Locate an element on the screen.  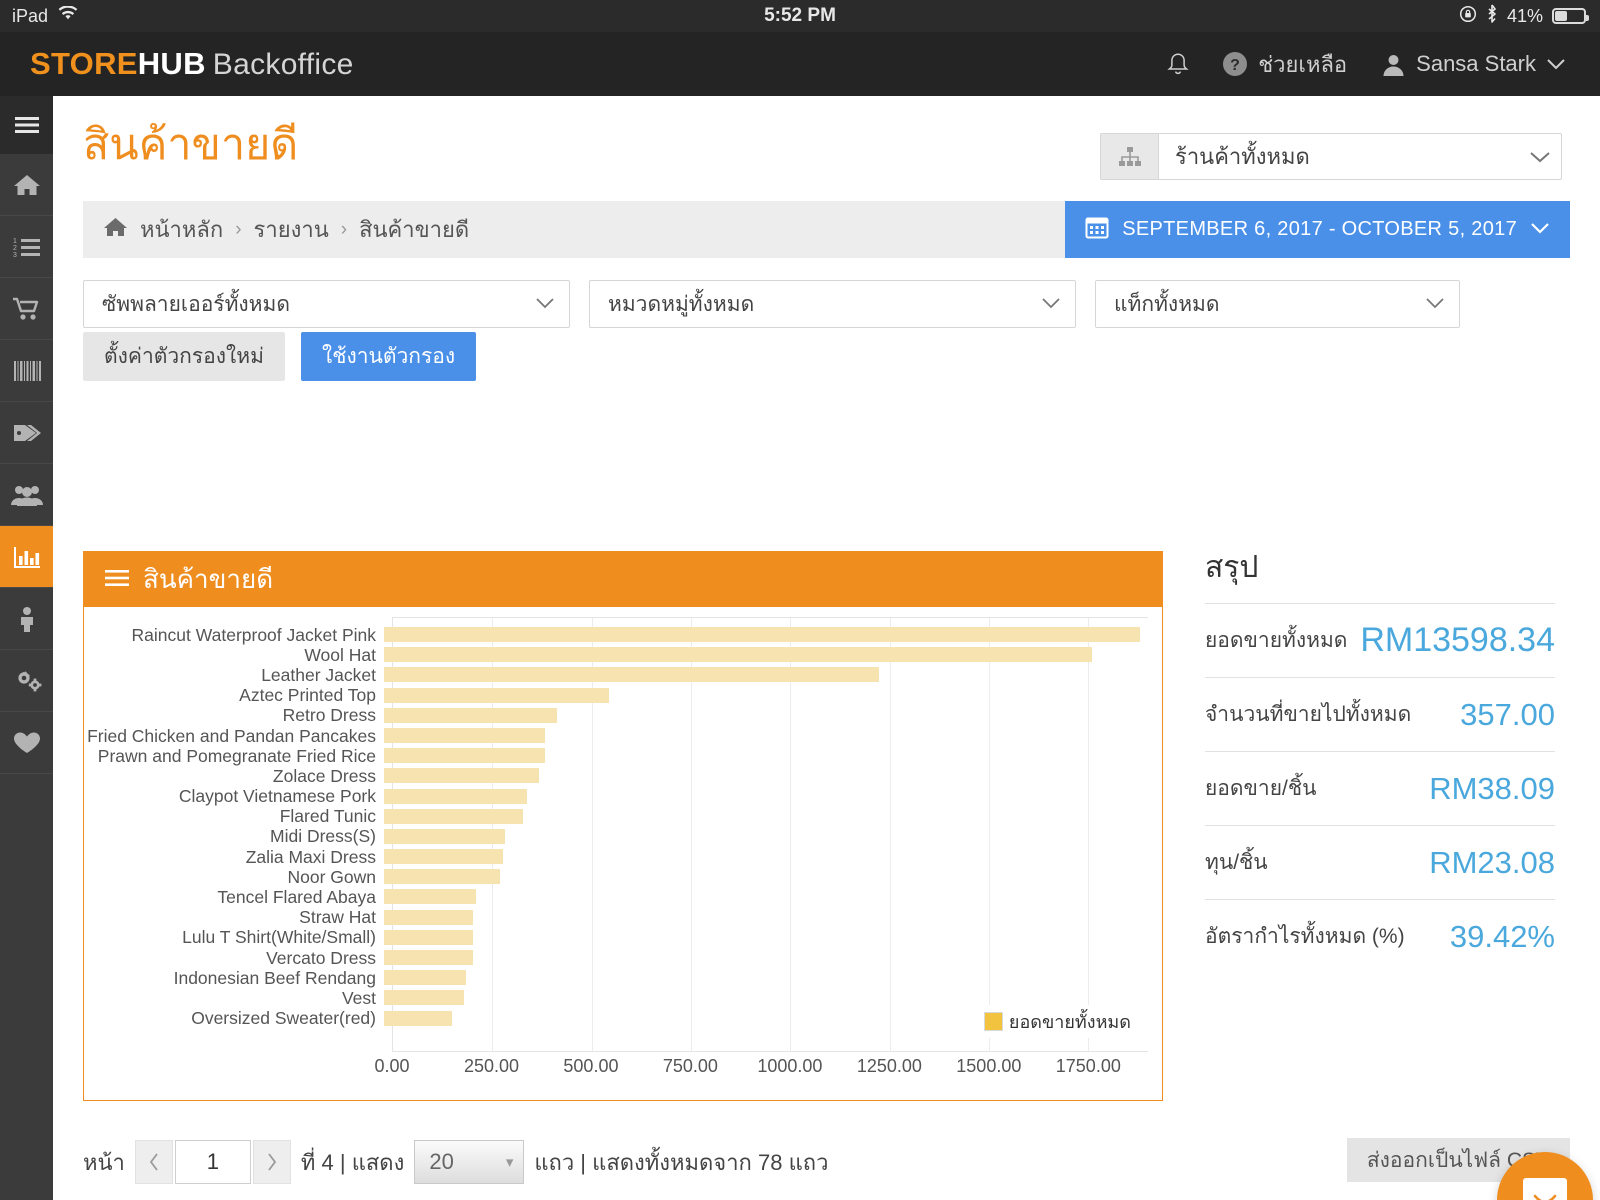
sidebar-item-promotions is located at coordinates (26, 433).